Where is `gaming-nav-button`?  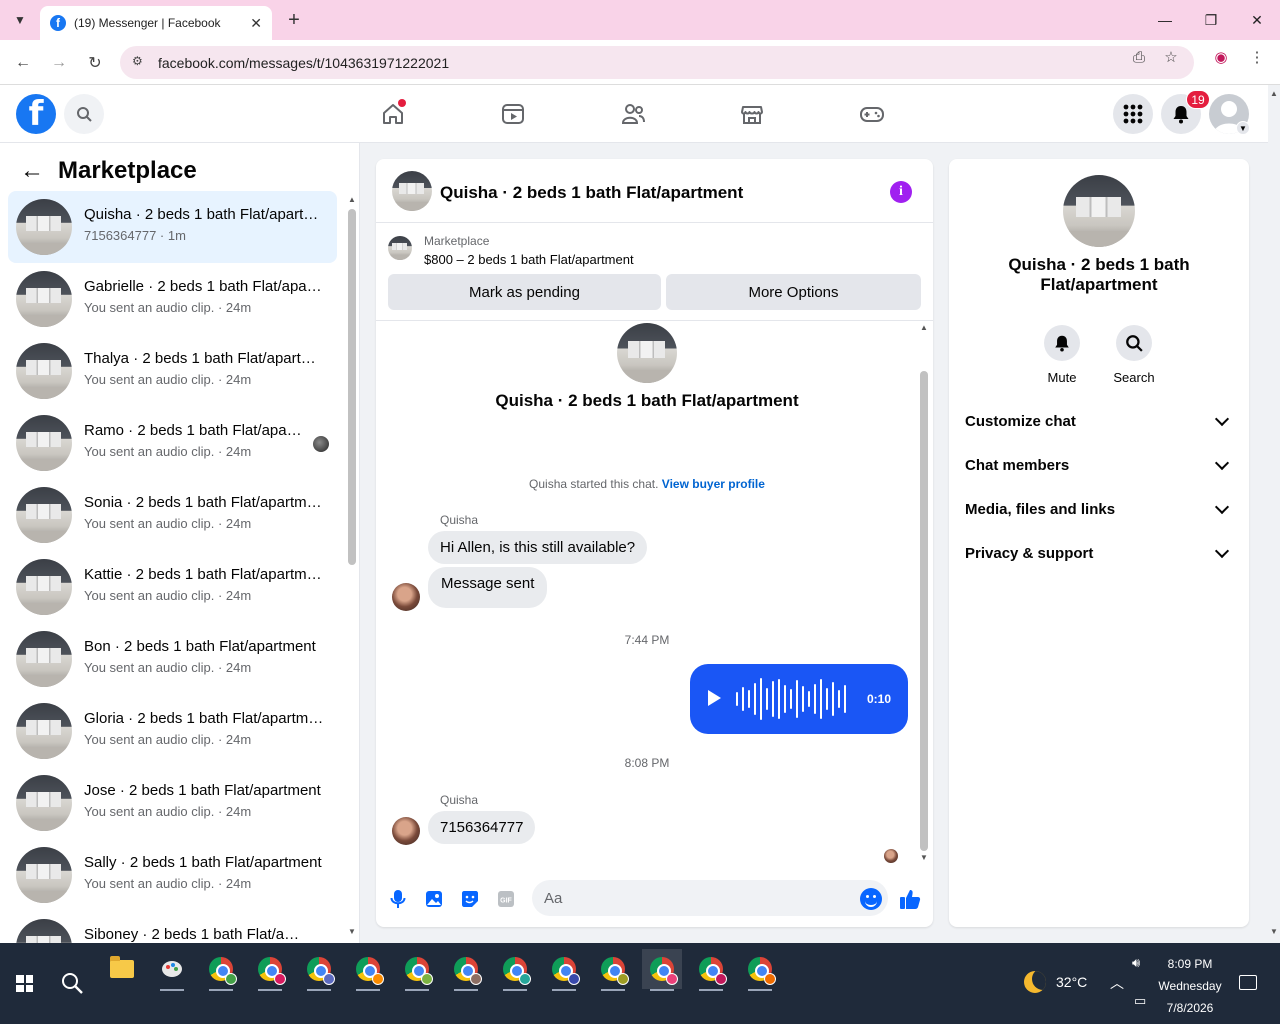
gaming-nav-button is located at coordinates (872, 114).